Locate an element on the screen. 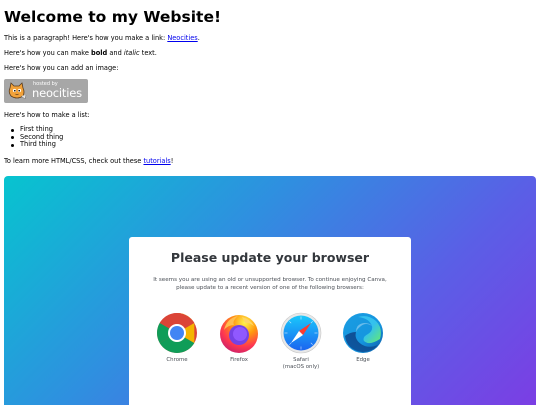 The height and width of the screenshot is (405, 540). italic-text: italic is located at coordinates (131, 53).